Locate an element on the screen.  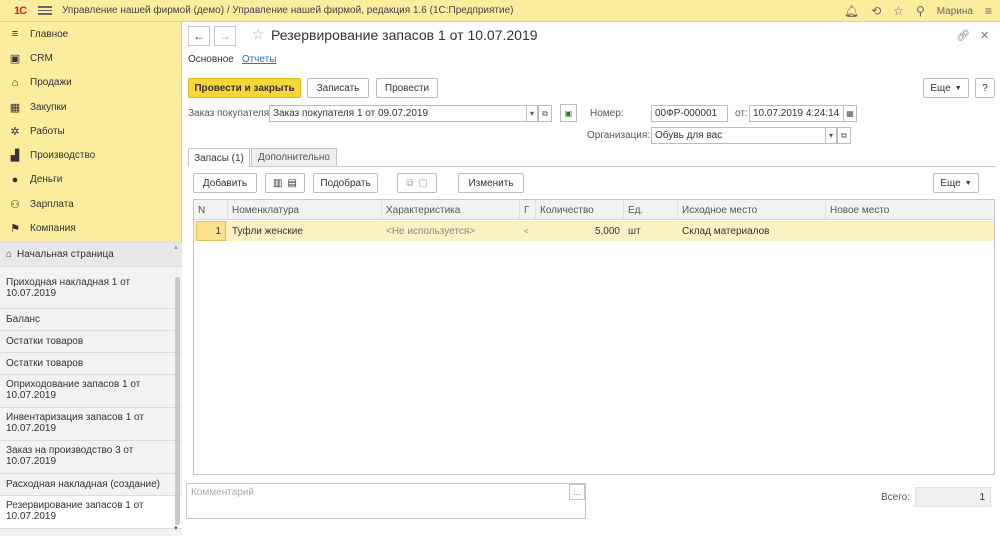
page-title: Резервирование запасов 1 от 10.07.2019 is located at coordinates (404, 35).